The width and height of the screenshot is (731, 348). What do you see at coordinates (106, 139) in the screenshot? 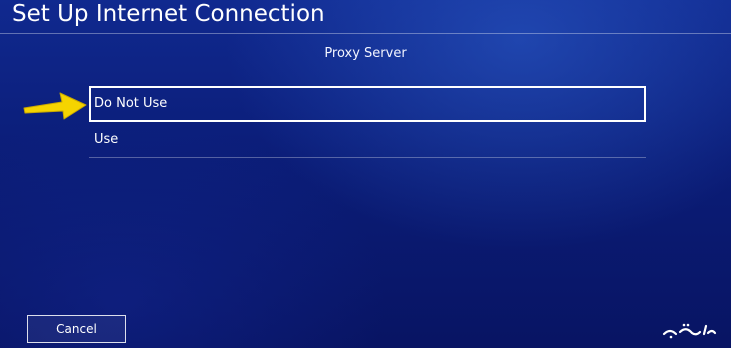
I see `option-label: Use` at bounding box center [106, 139].